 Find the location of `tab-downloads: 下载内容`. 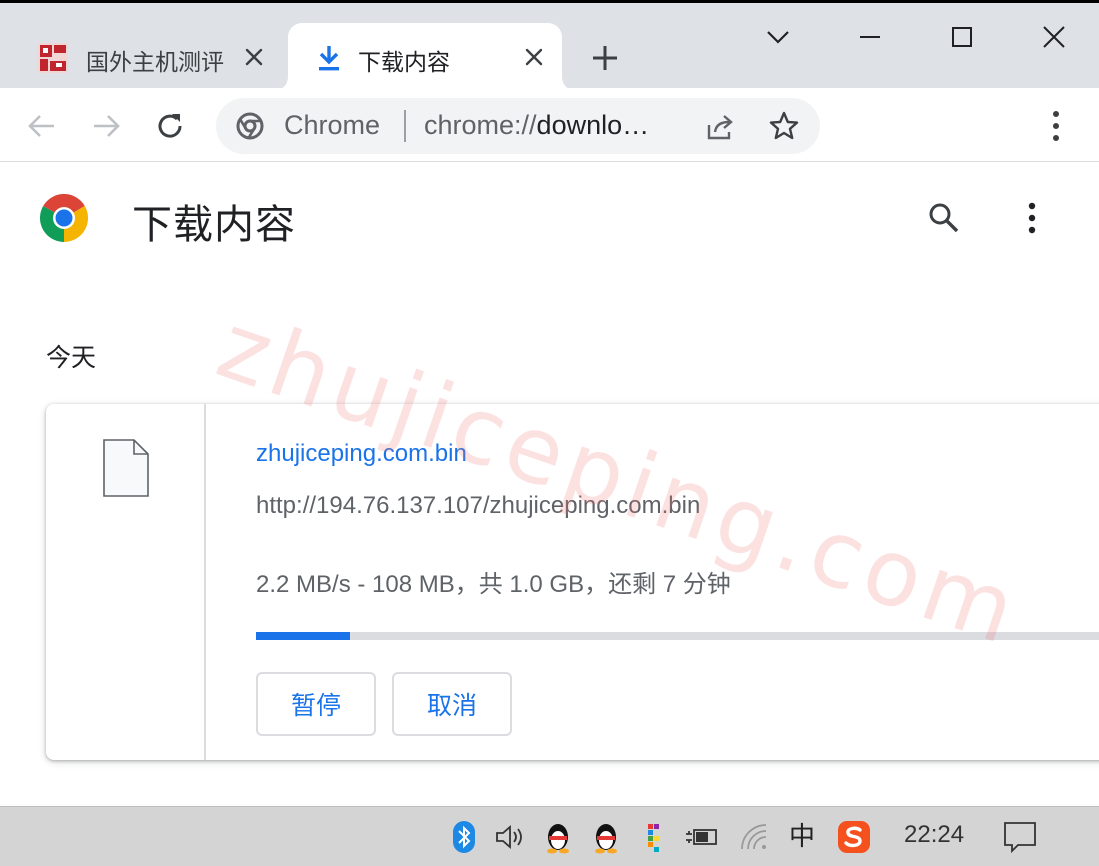

tab-downloads: 下载内容 is located at coordinates (425, 57).